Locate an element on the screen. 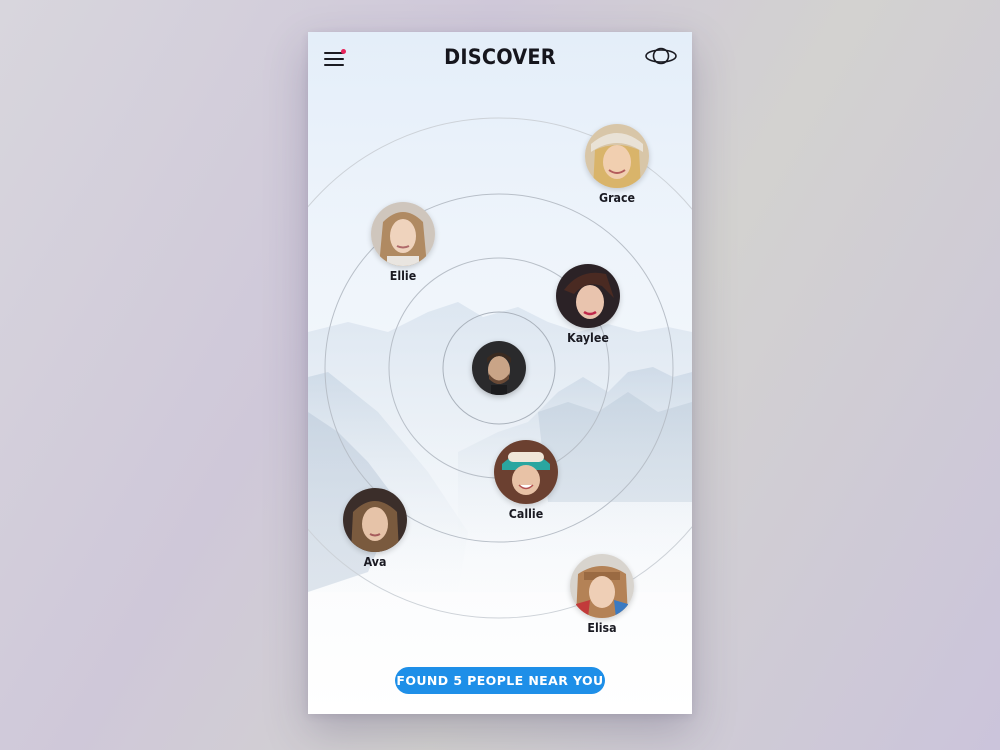  person-callie: Callie is located at coordinates (526, 480).